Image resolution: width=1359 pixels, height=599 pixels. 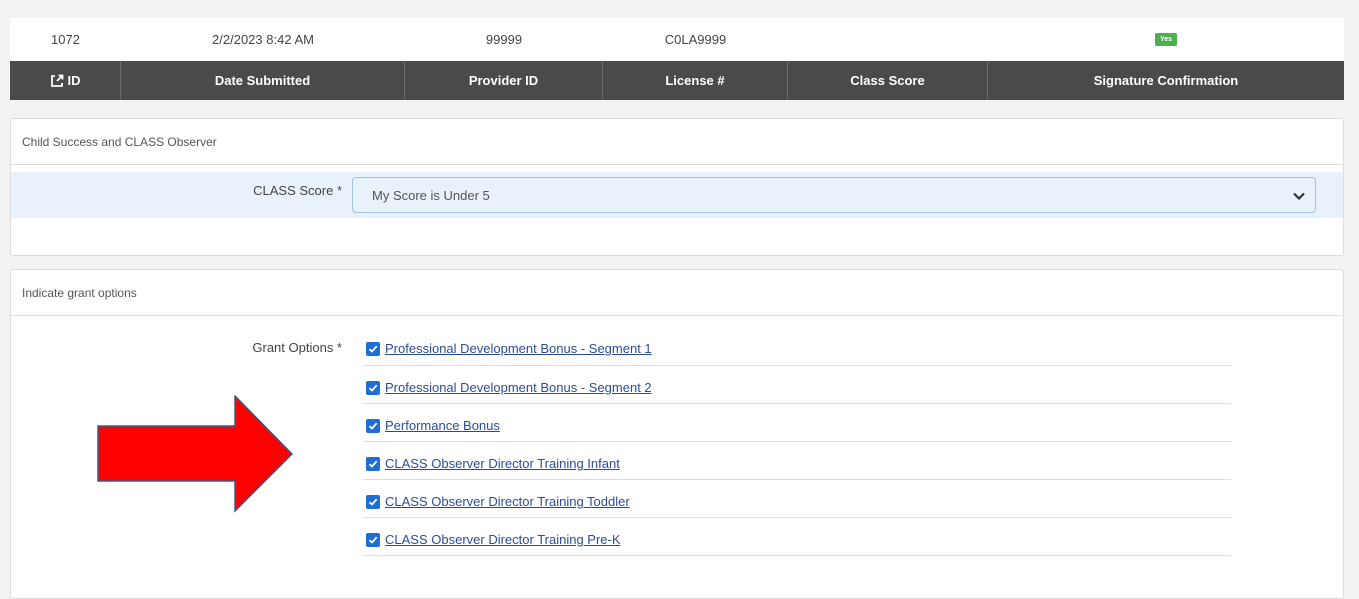 I want to click on header-license: License #, so click(x=695, y=80).